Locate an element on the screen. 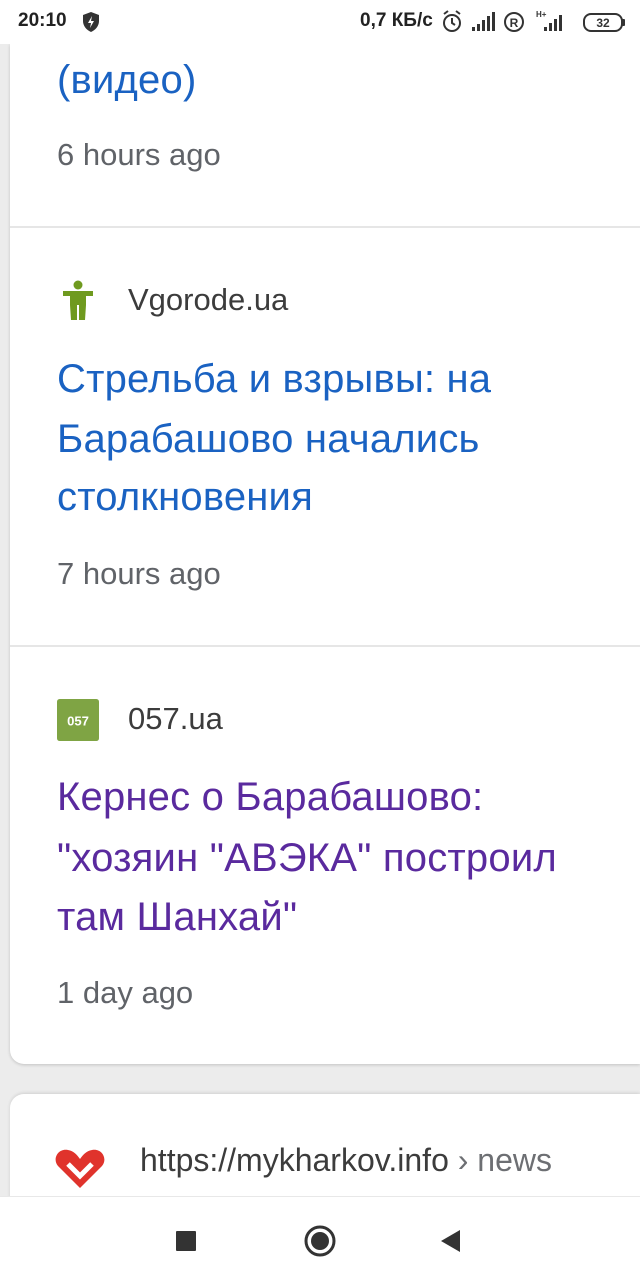 Image resolution: width=640 pixels, height=1280 pixels. news-headline-line: Барабашово начались is located at coordinates (268, 439).